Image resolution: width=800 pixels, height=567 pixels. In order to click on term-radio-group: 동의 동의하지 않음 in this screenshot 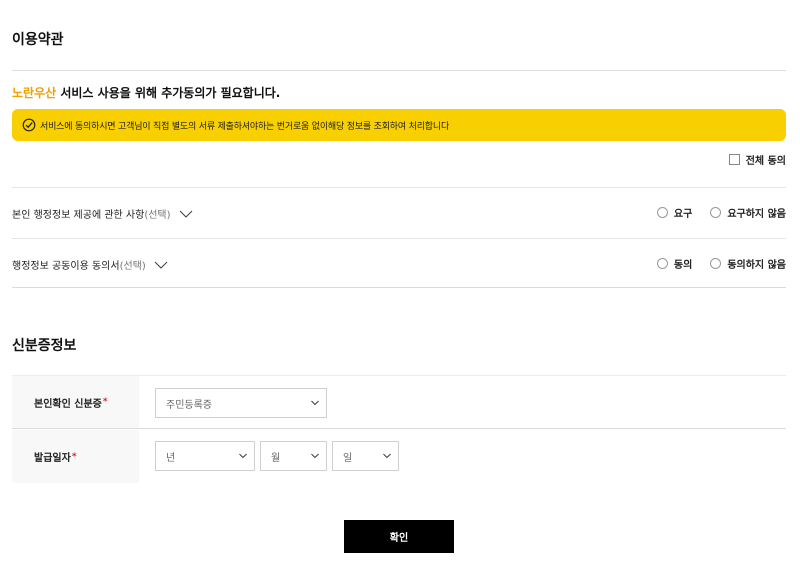, I will do `click(712, 263)`.